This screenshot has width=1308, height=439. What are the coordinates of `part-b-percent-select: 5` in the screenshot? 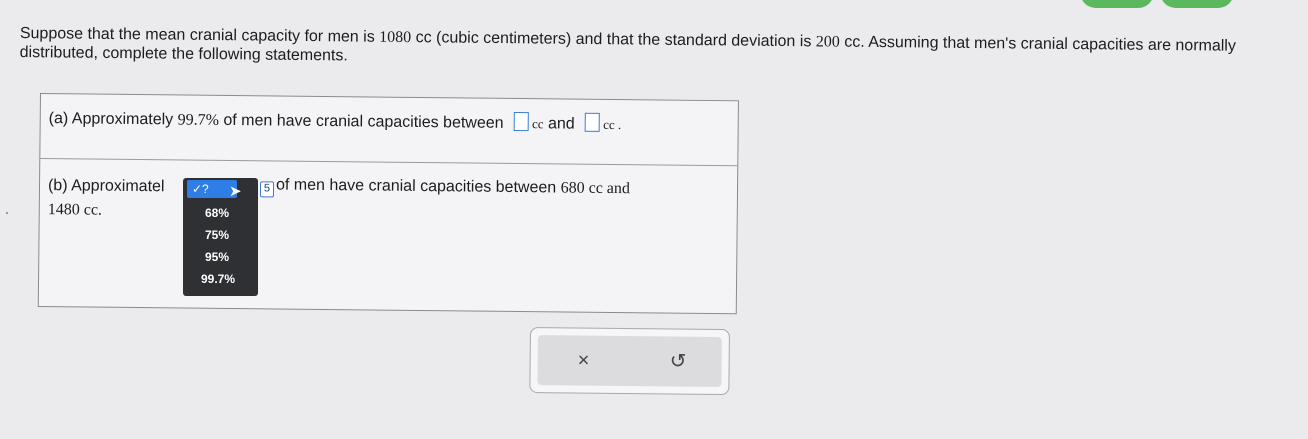 It's located at (267, 189).